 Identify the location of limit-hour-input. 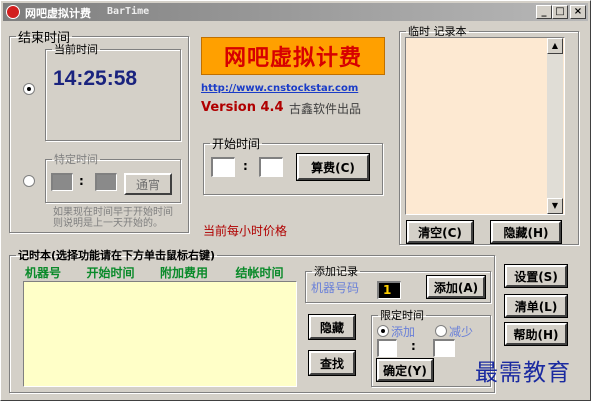
(387, 348).